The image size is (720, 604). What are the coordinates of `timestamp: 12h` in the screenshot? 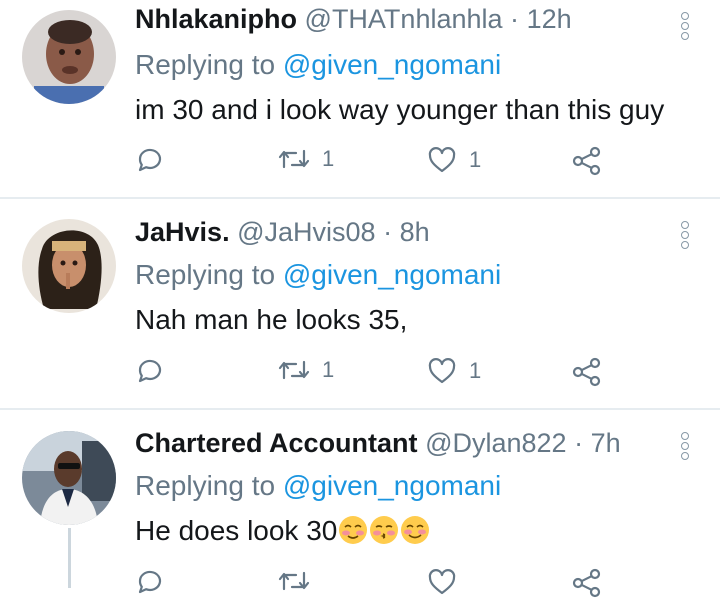 It's located at (549, 19).